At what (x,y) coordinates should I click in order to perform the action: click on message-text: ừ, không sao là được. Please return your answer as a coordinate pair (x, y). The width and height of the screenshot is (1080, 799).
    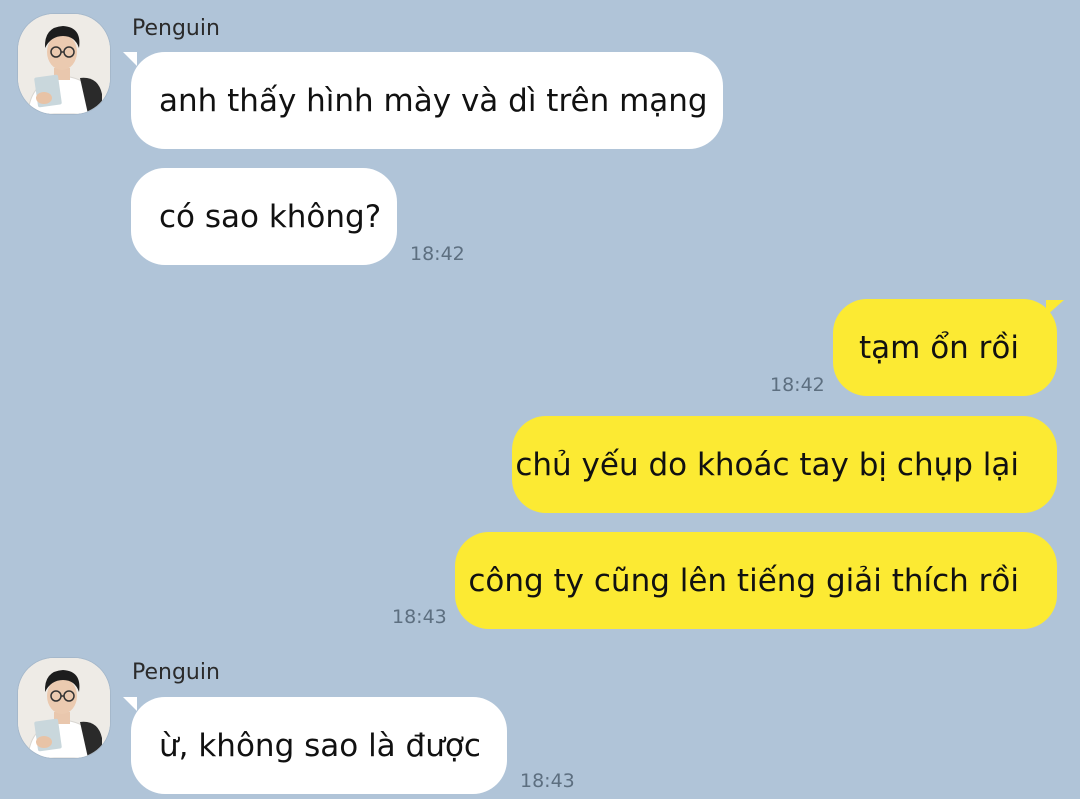
    Looking at the image, I should click on (320, 745).